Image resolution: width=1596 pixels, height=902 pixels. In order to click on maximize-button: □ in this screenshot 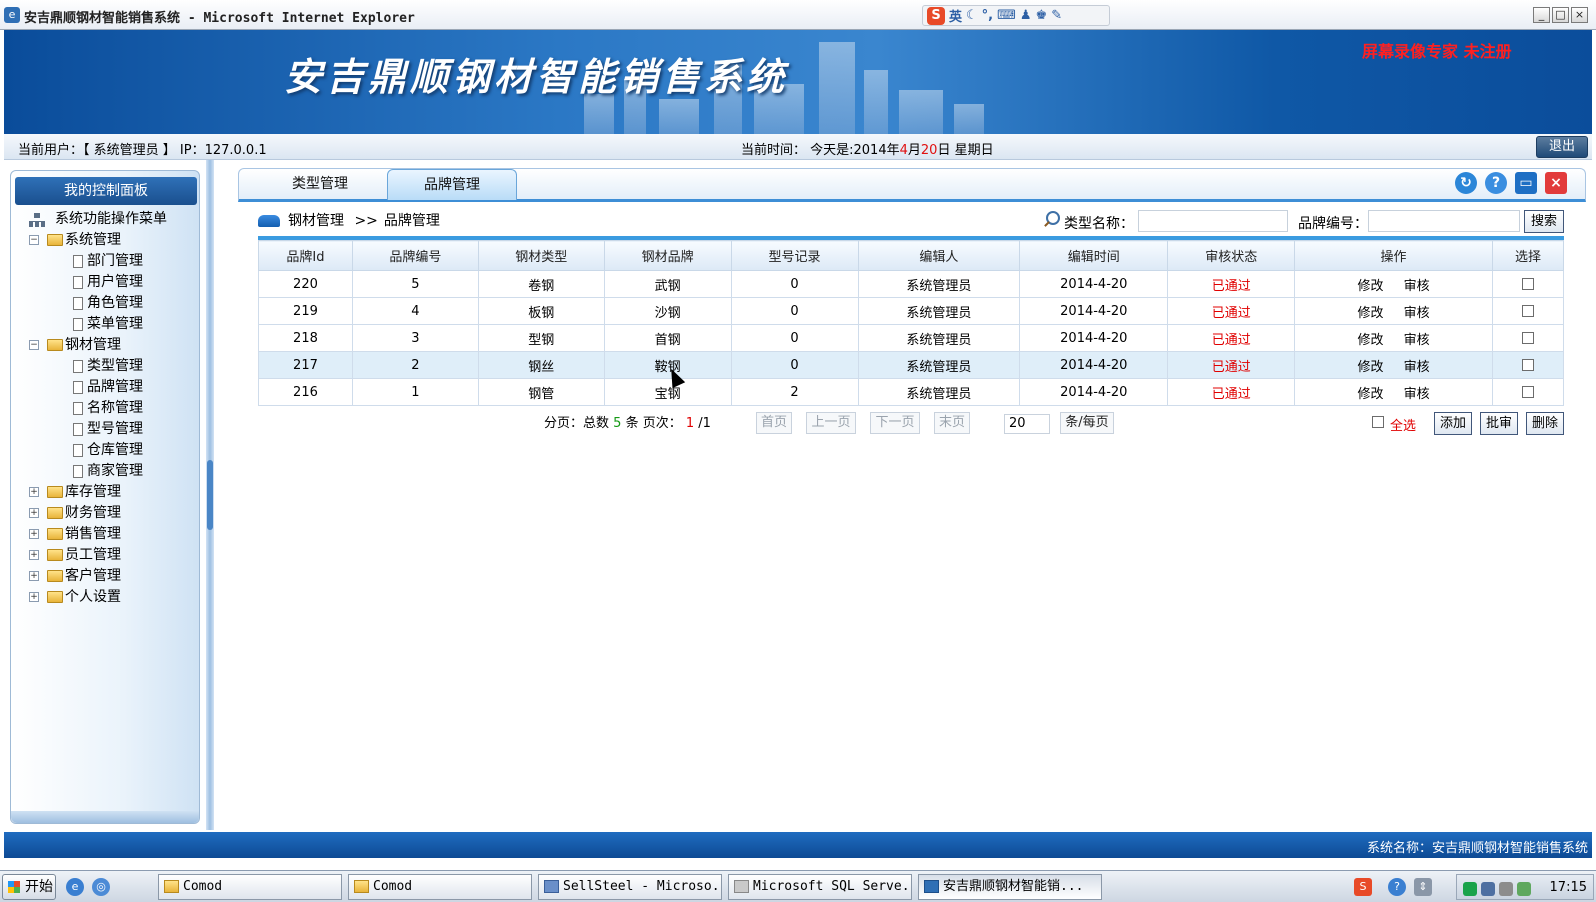, I will do `click(1560, 15)`.